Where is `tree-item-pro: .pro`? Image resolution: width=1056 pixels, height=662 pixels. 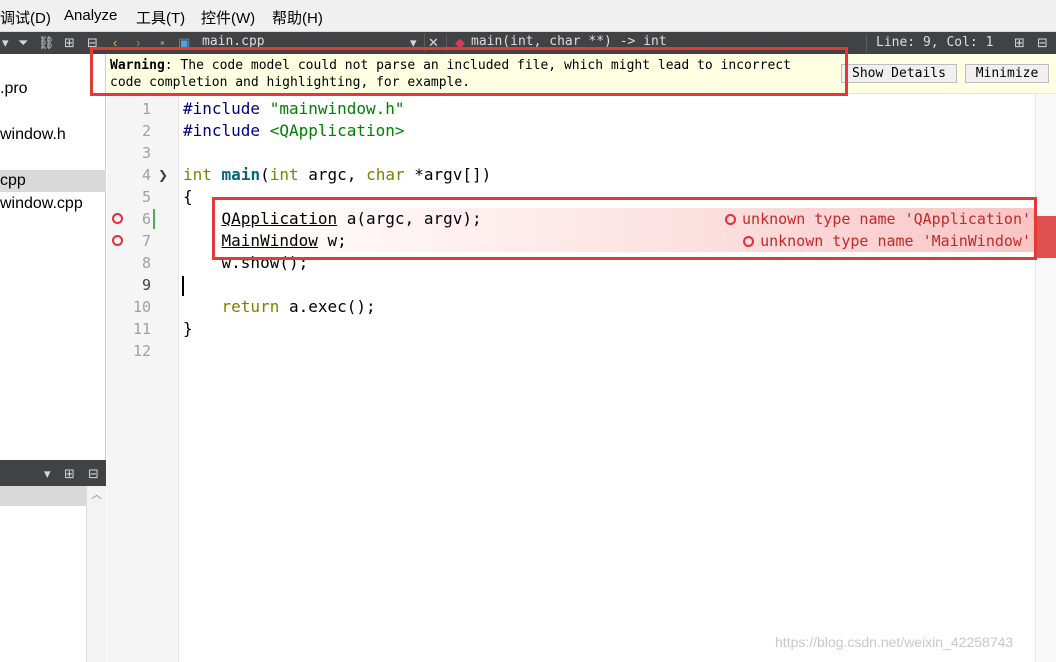
tree-item-pro: .pro is located at coordinates (53, 89).